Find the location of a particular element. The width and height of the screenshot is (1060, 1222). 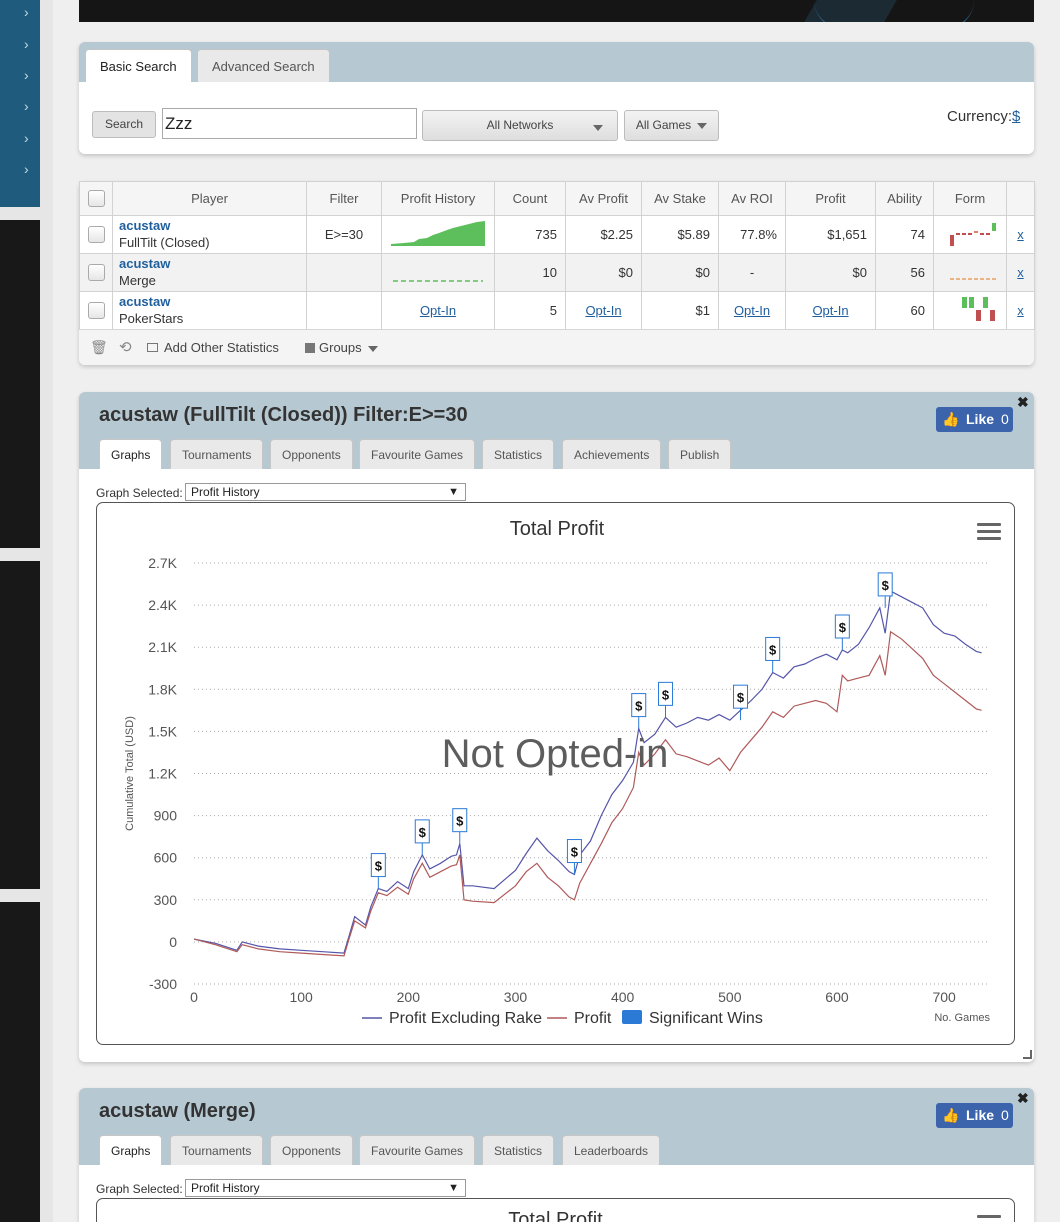

currency-selector: Currency:$ is located at coordinates (983, 116).